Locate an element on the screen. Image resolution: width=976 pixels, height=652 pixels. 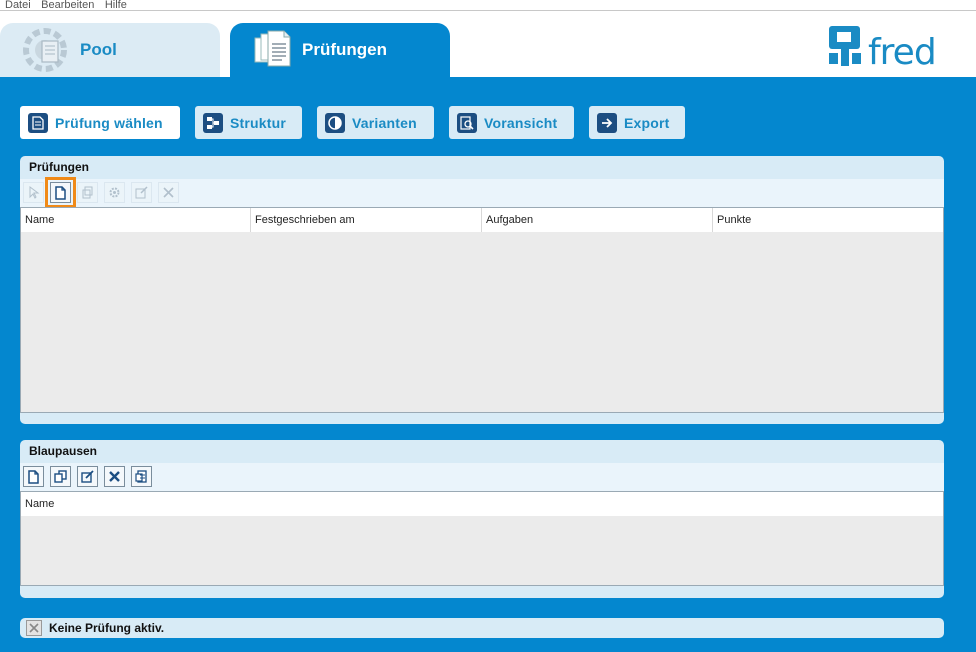
gear-icon is located at coordinates (114, 192).